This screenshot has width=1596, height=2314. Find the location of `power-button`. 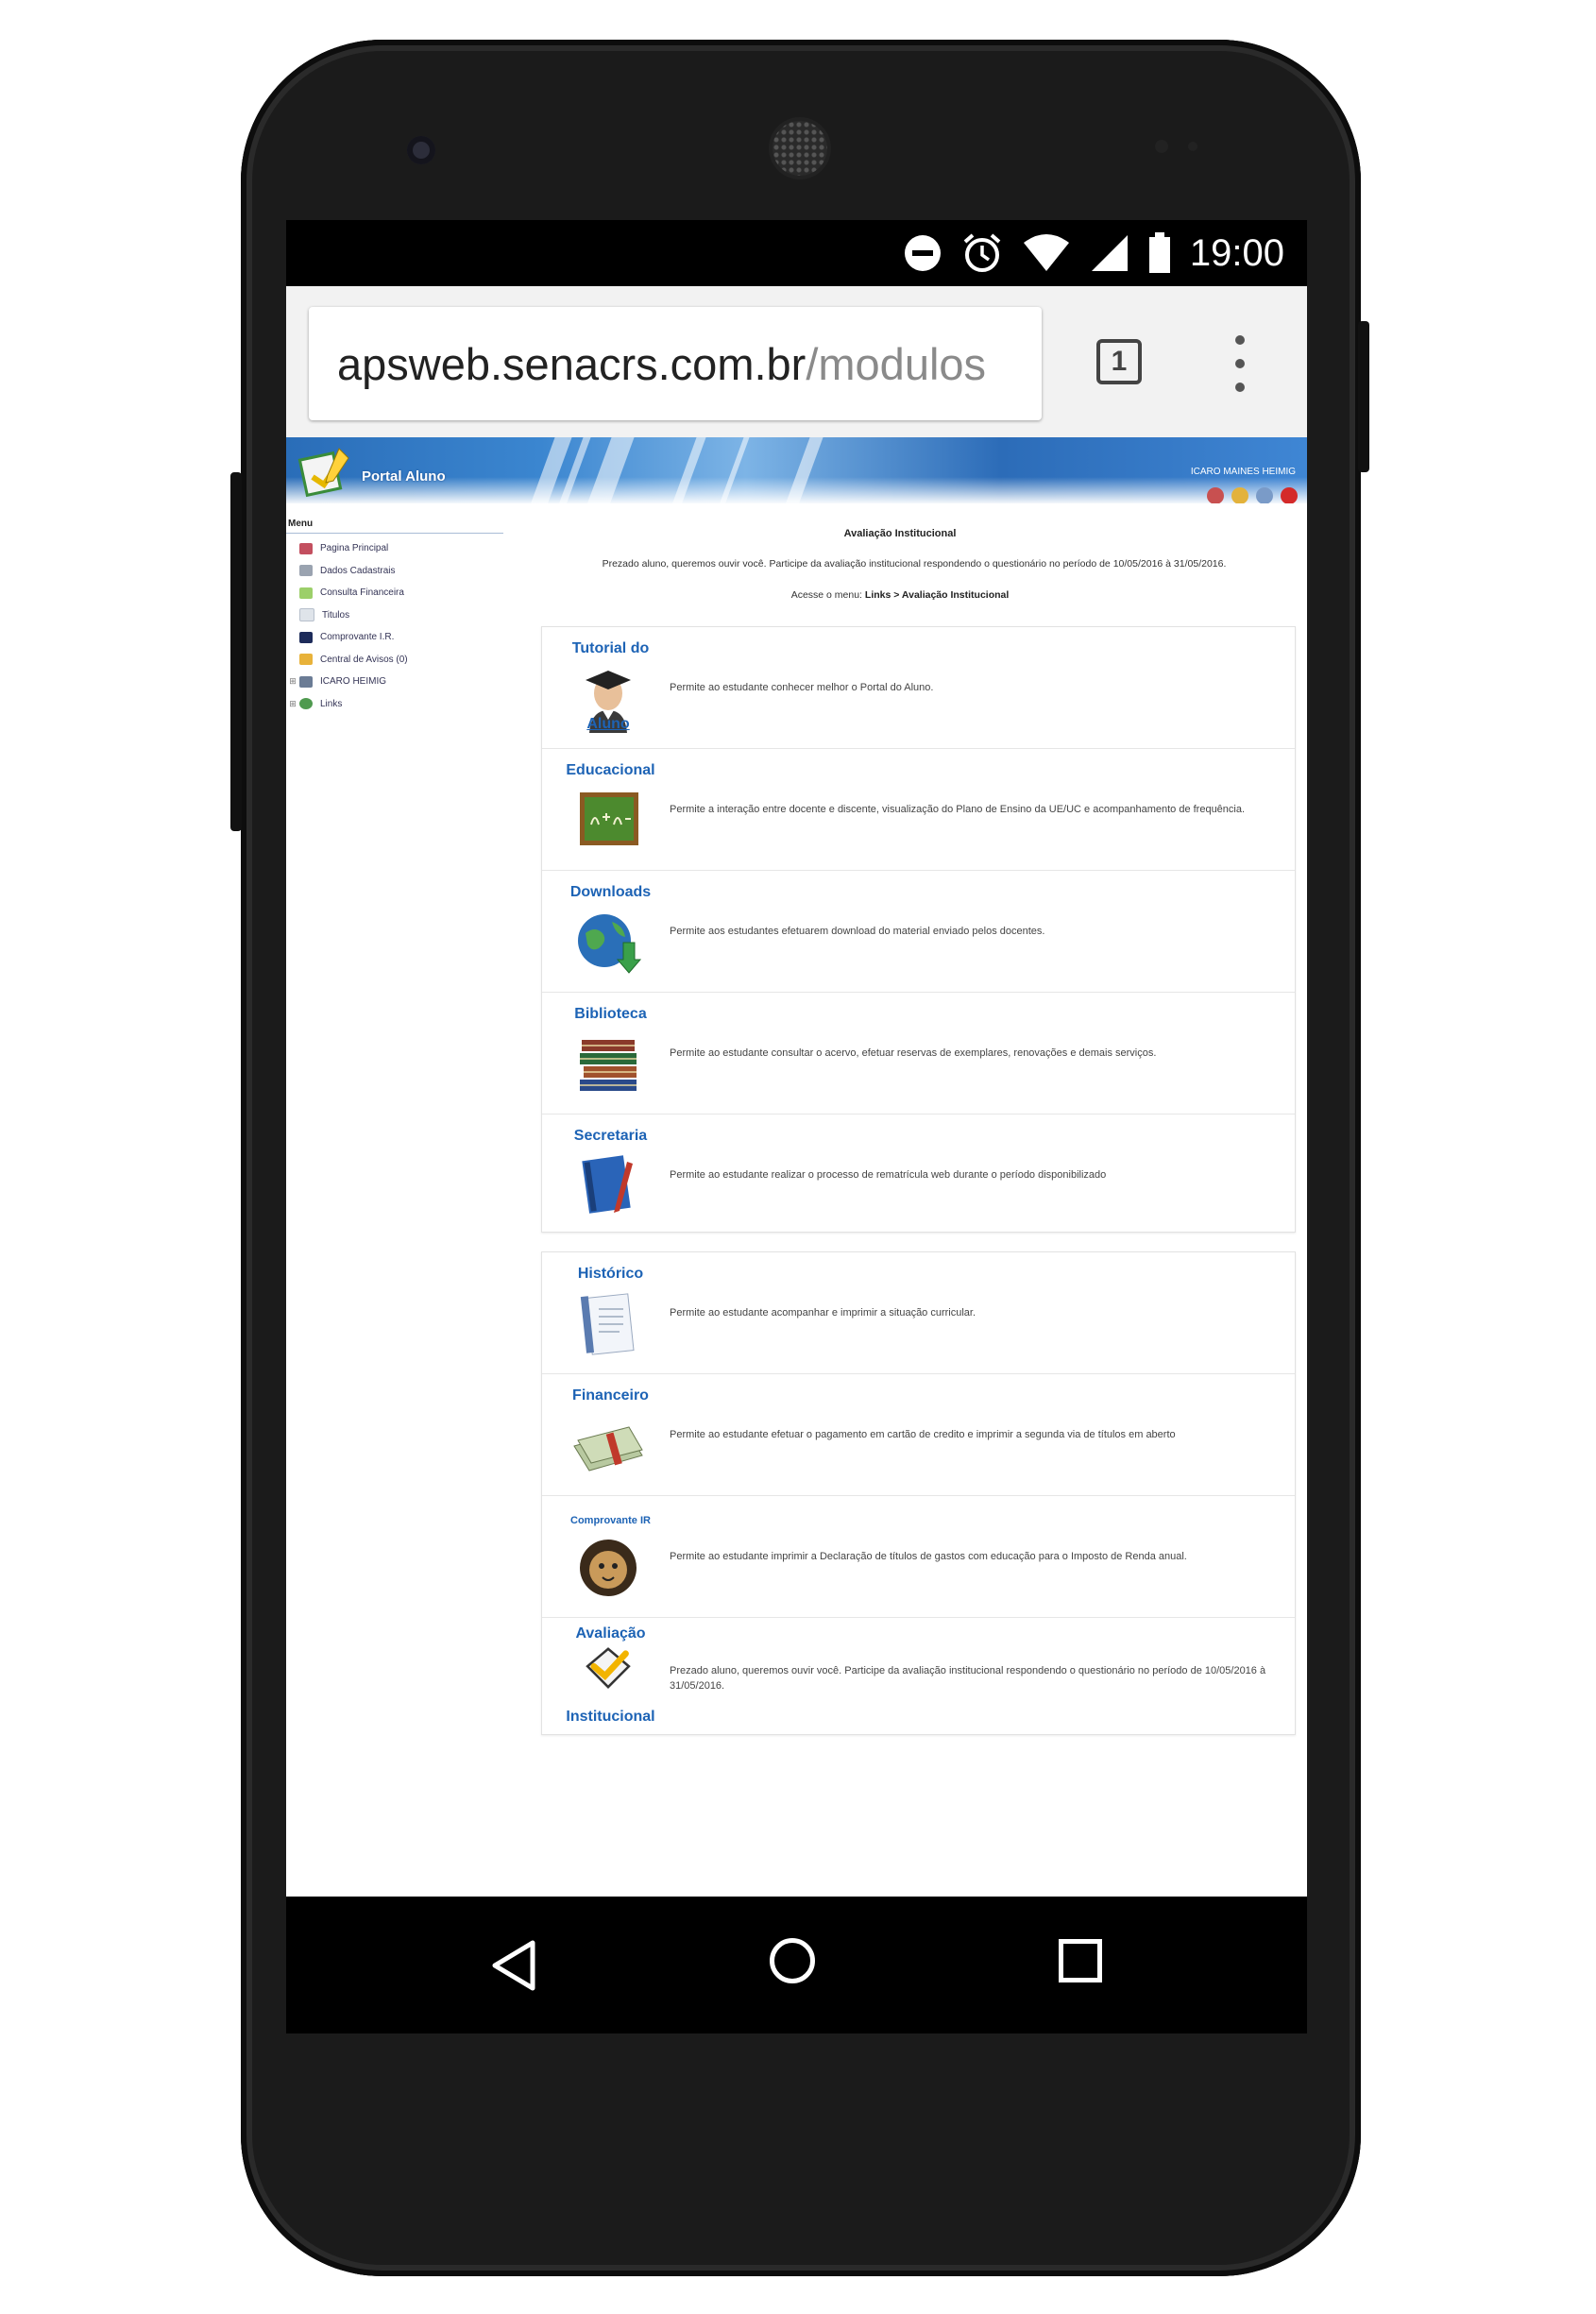

power-button is located at coordinates (1364, 397).